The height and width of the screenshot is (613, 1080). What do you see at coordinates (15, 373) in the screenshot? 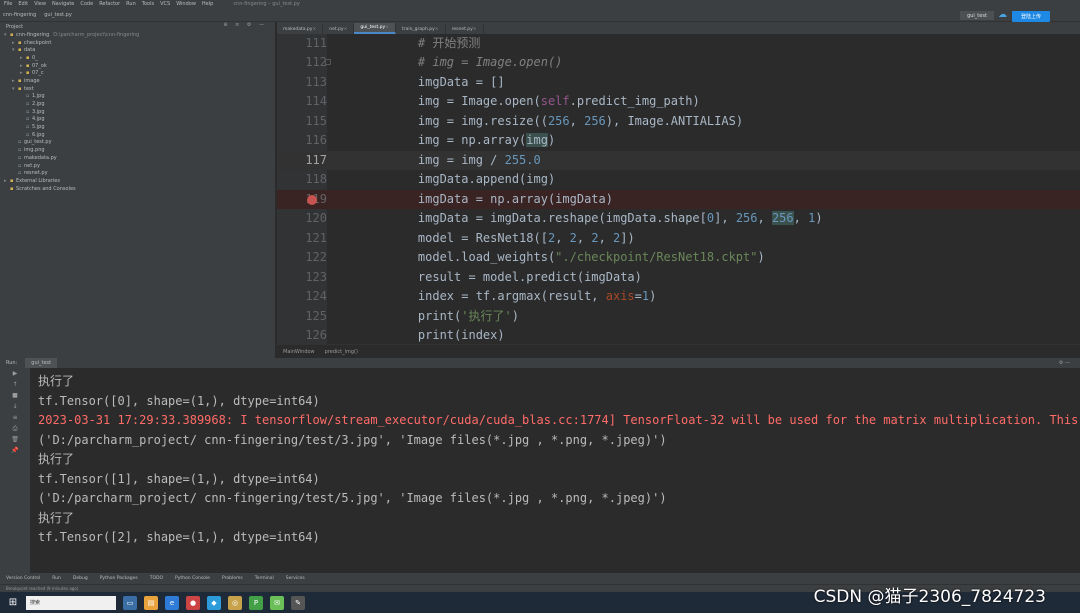
I see `rerun-icon: ▶` at bounding box center [15, 373].